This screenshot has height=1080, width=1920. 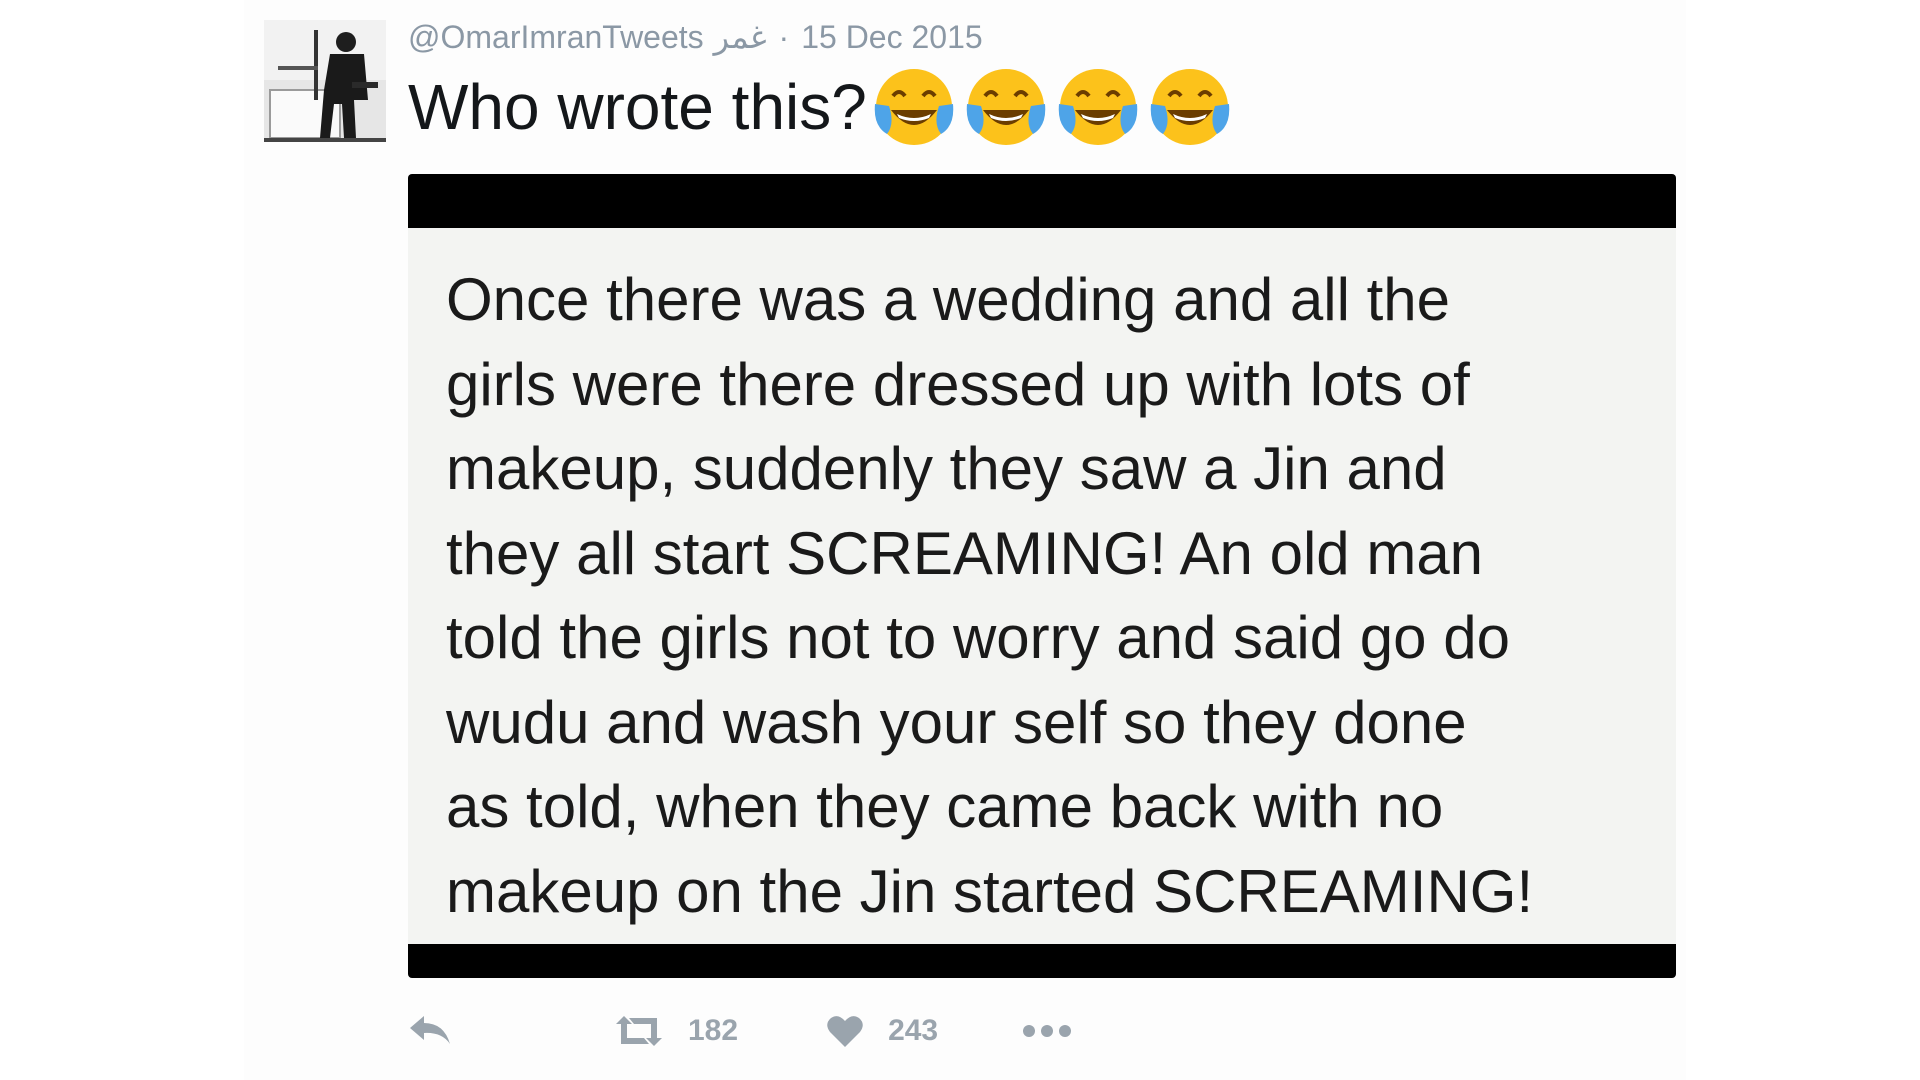 What do you see at coordinates (882, 1031) in the screenshot?
I see `like-button: 243` at bounding box center [882, 1031].